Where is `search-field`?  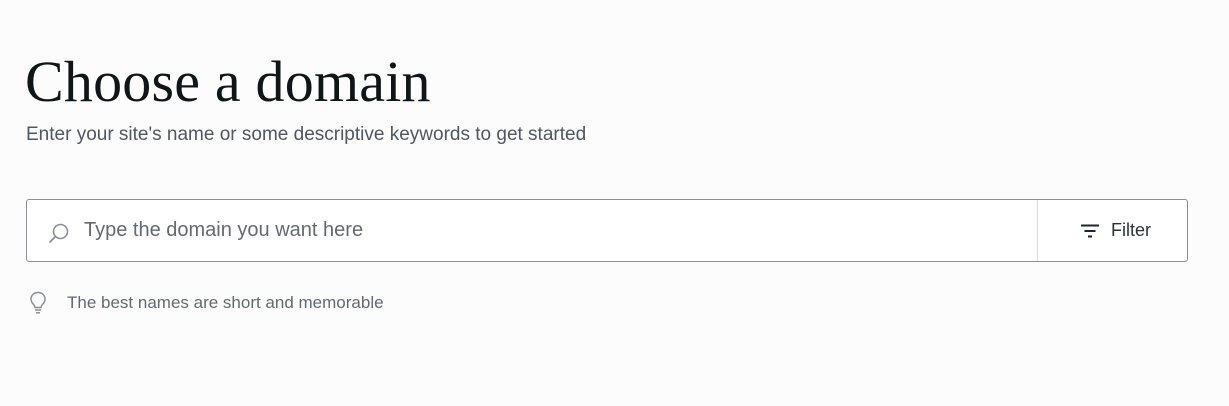
search-field is located at coordinates (532, 230).